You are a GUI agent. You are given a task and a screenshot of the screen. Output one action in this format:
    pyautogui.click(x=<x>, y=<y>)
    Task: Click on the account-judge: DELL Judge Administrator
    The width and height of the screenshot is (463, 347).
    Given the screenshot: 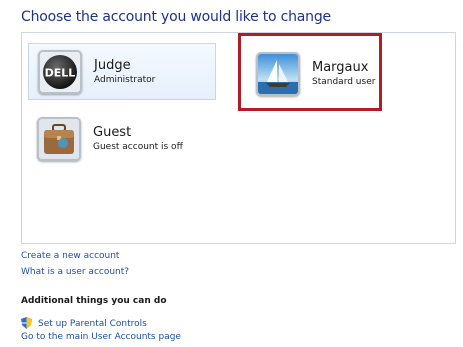 What is the action you would take?
    pyautogui.click(x=122, y=71)
    